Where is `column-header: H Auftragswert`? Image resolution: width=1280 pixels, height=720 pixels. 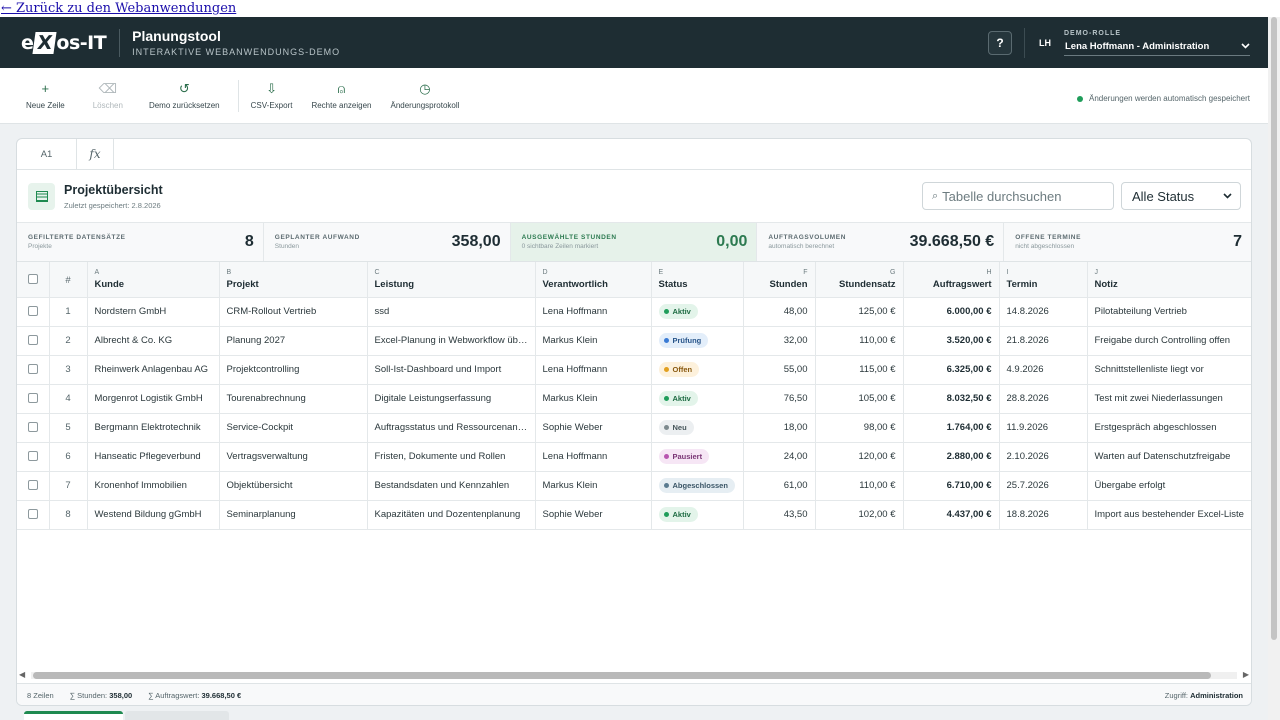
column-header: H Auftragswert is located at coordinates (951, 280).